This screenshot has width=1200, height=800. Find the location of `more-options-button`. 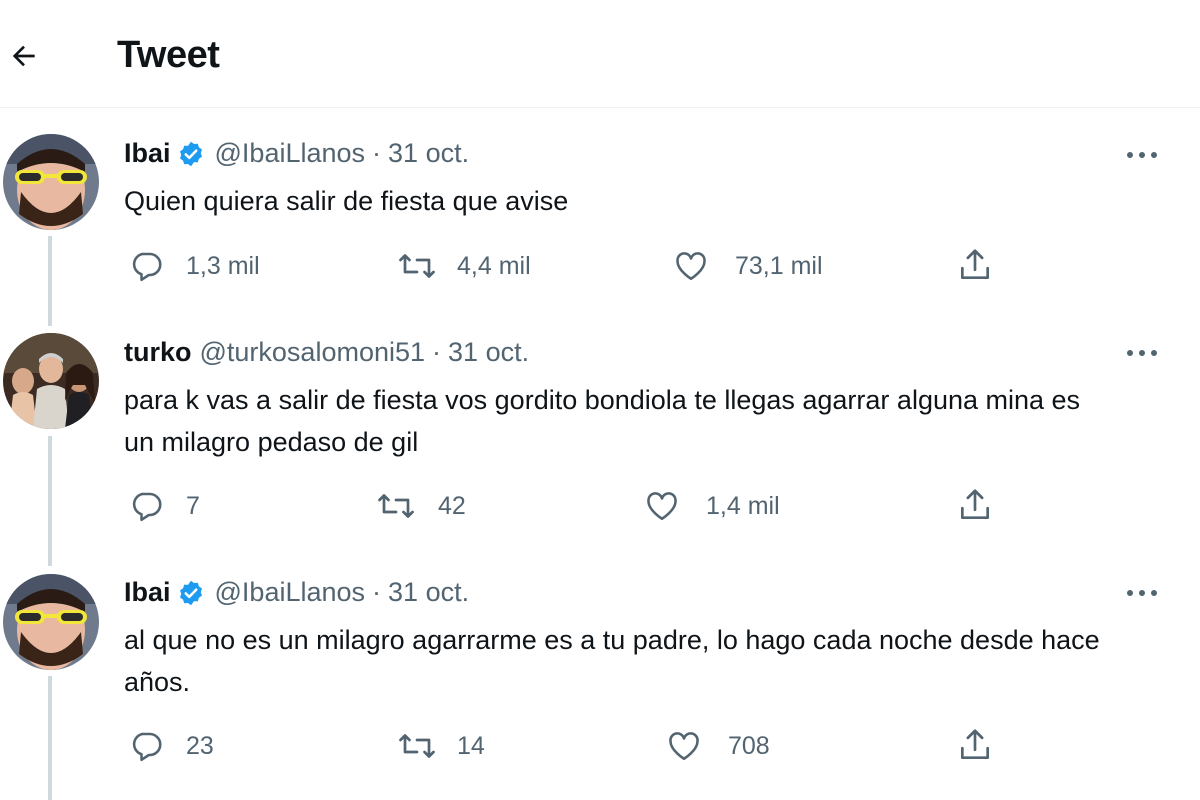

more-options-button is located at coordinates (1142, 593).